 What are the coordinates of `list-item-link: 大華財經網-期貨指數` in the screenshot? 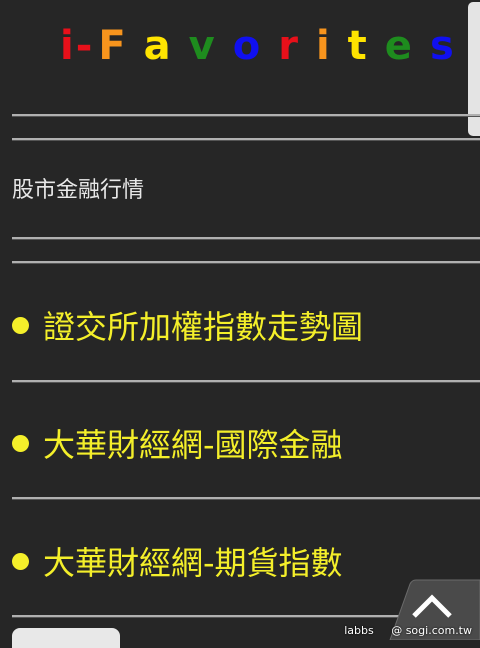 It's located at (177, 561).